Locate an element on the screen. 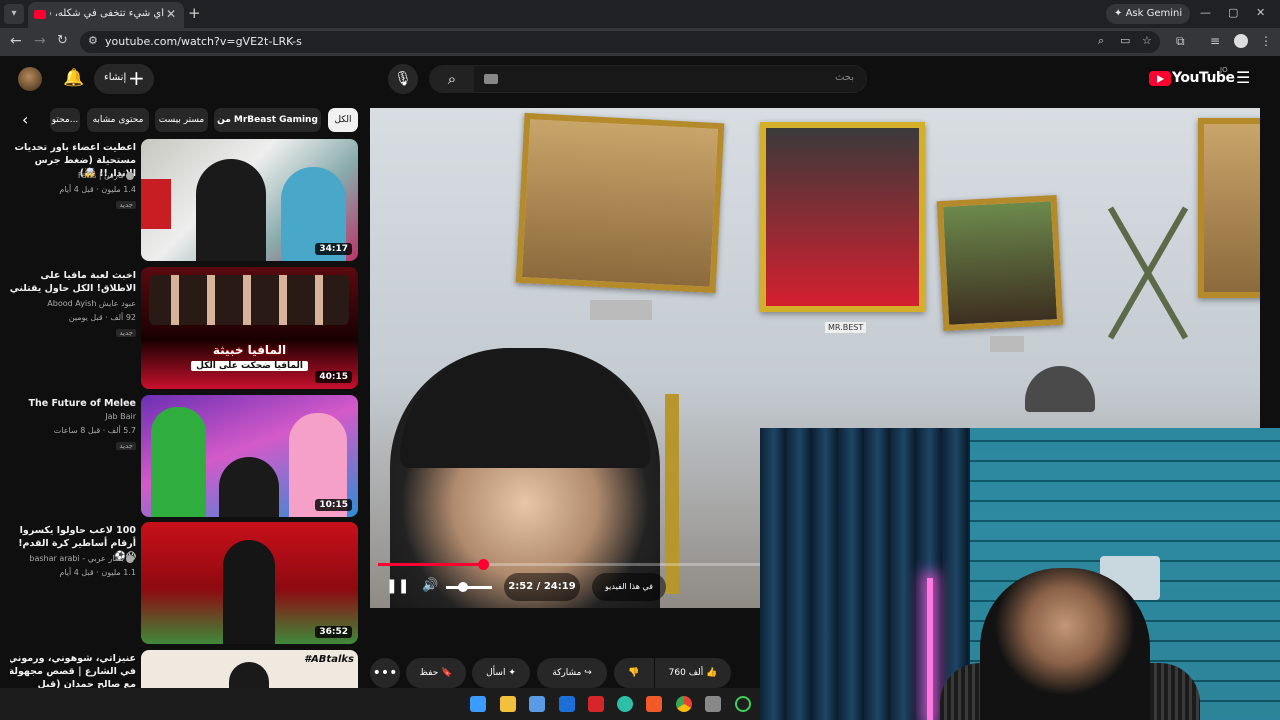 Image resolution: width=1280 pixels, height=720 pixels. person-shape is located at coordinates (249, 592).